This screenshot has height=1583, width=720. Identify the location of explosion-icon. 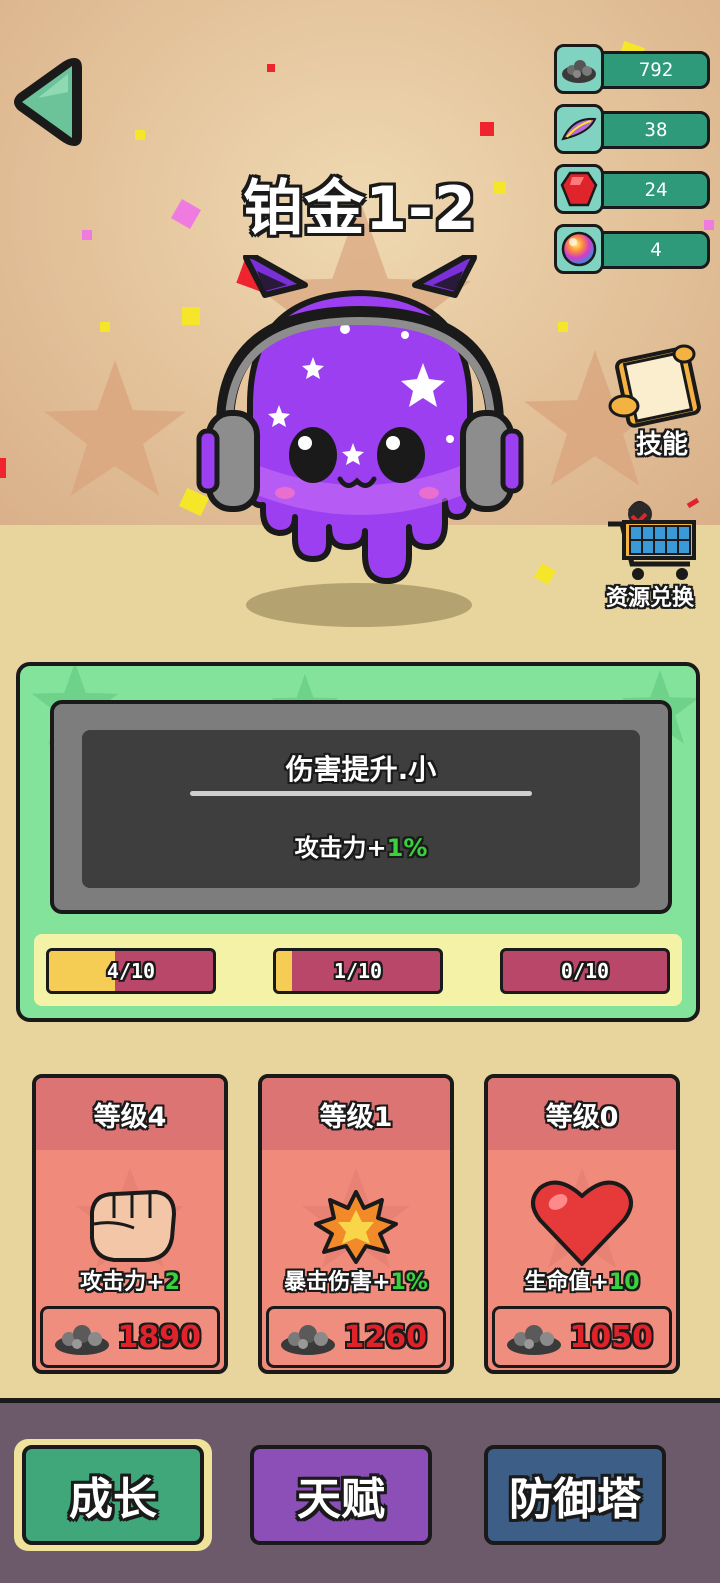
(356, 1218).